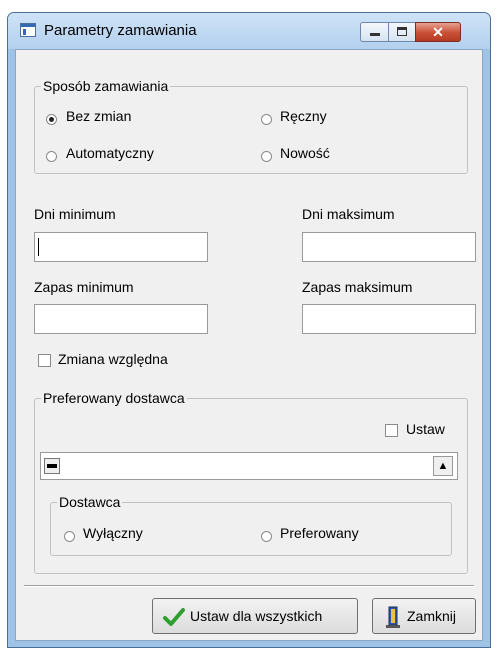 The height and width of the screenshot is (650, 497). I want to click on radio-bez-zmian-label: Bez zmian, so click(99, 116).